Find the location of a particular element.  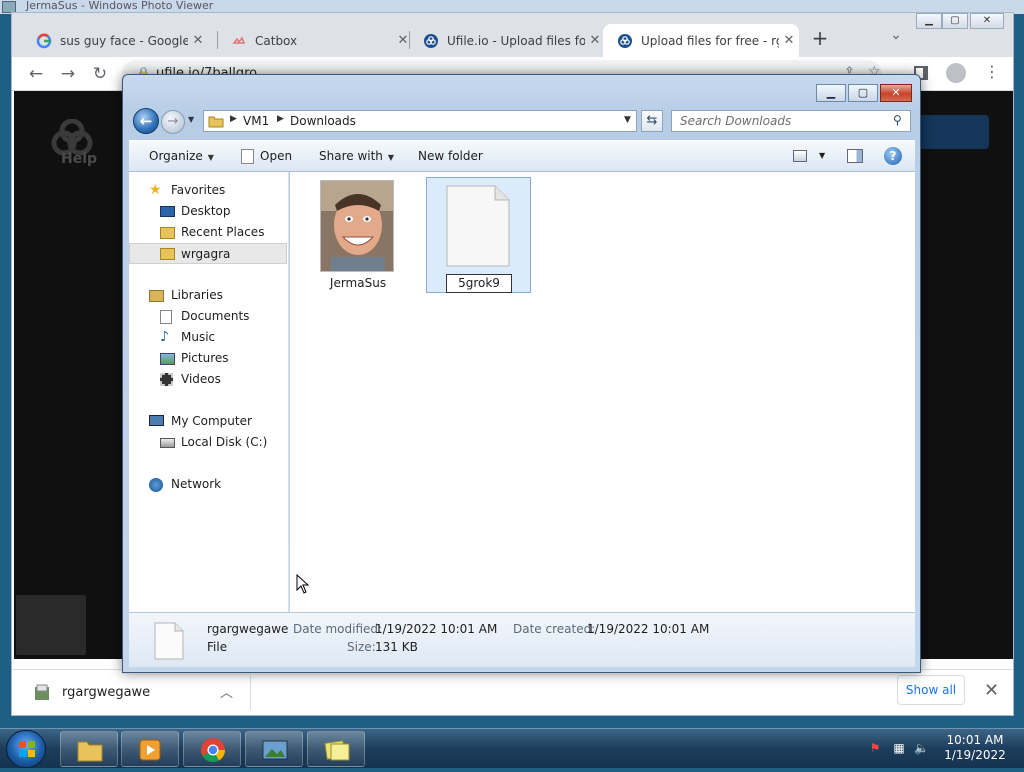

breadcrumb-vm1: VM1 is located at coordinates (256, 121).